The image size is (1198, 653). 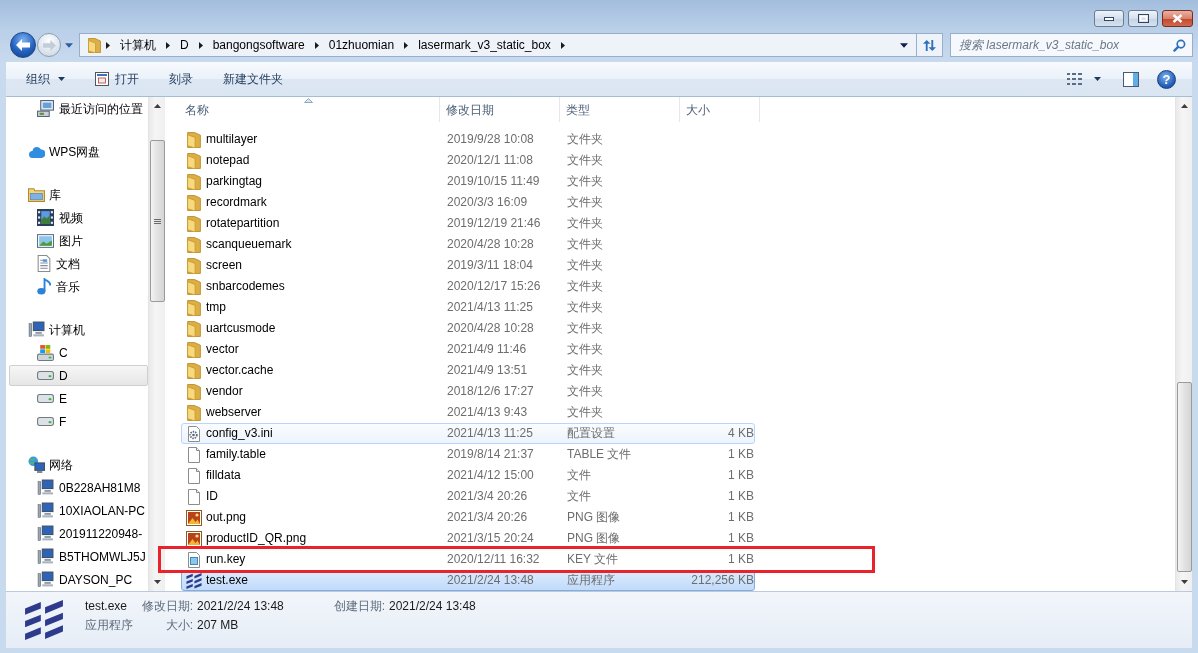 What do you see at coordinates (1071, 45) in the screenshot?
I see `search-field: 搜索 lasermark_v3_static_box` at bounding box center [1071, 45].